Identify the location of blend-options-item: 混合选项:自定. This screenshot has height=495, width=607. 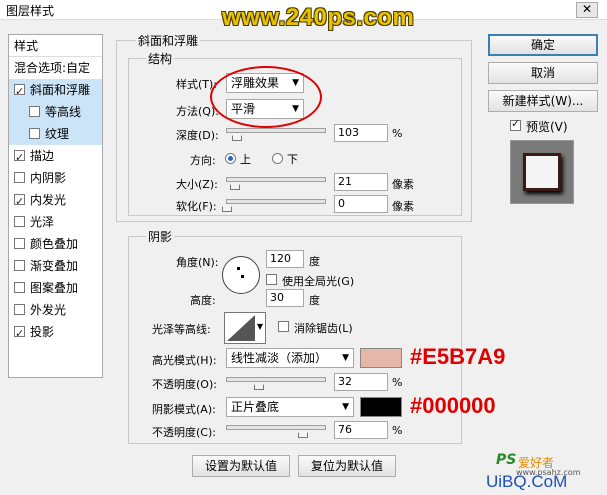
(55, 68).